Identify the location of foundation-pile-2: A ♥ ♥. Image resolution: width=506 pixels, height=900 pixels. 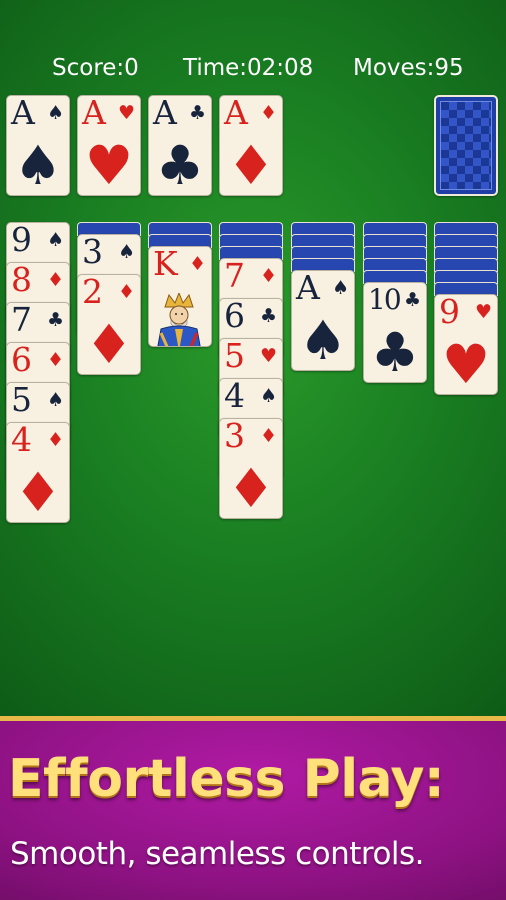
(109, 145).